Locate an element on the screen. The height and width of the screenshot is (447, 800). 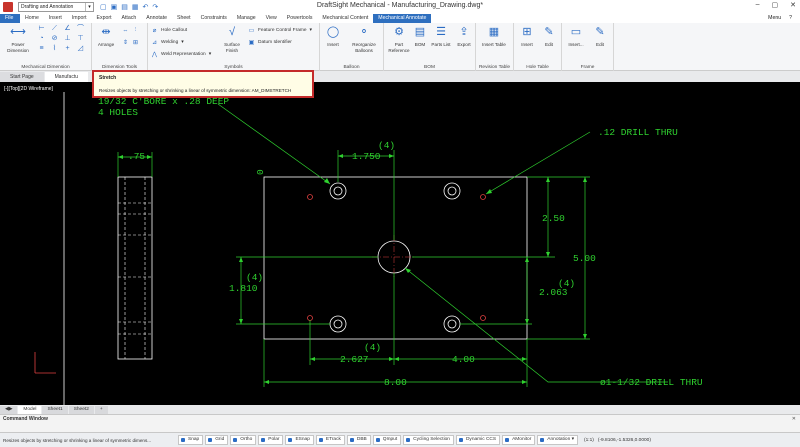
angular-dim-icon: ∠ is located at coordinates (67, 29).